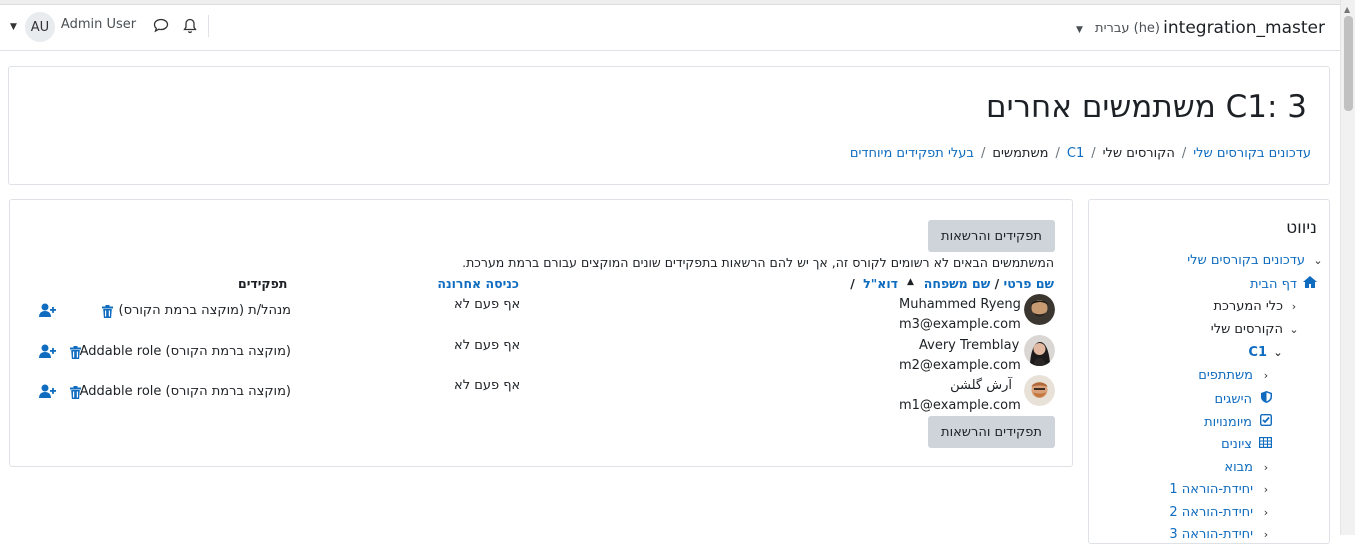  Describe the element at coordinates (960, 304) in the screenshot. I see `user-name: Muhammed Ryeng` at that location.